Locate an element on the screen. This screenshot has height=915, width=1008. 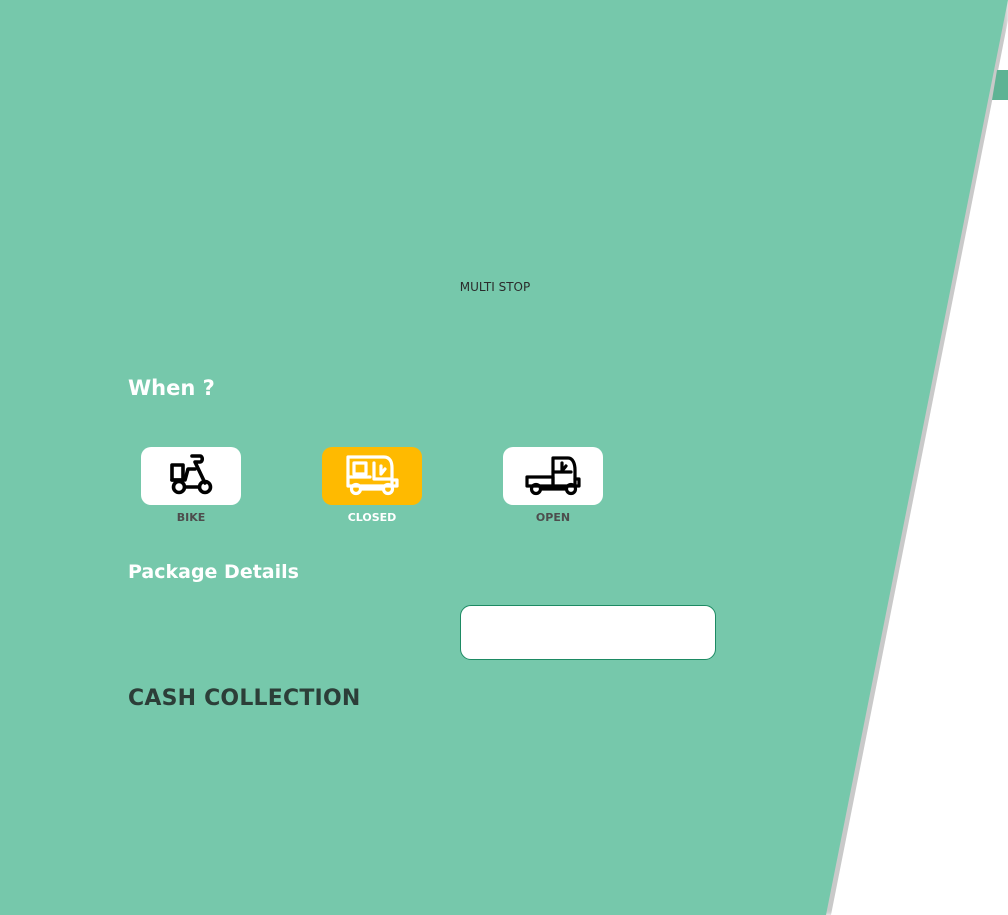
open-auto-icon is located at coordinates (553, 476).